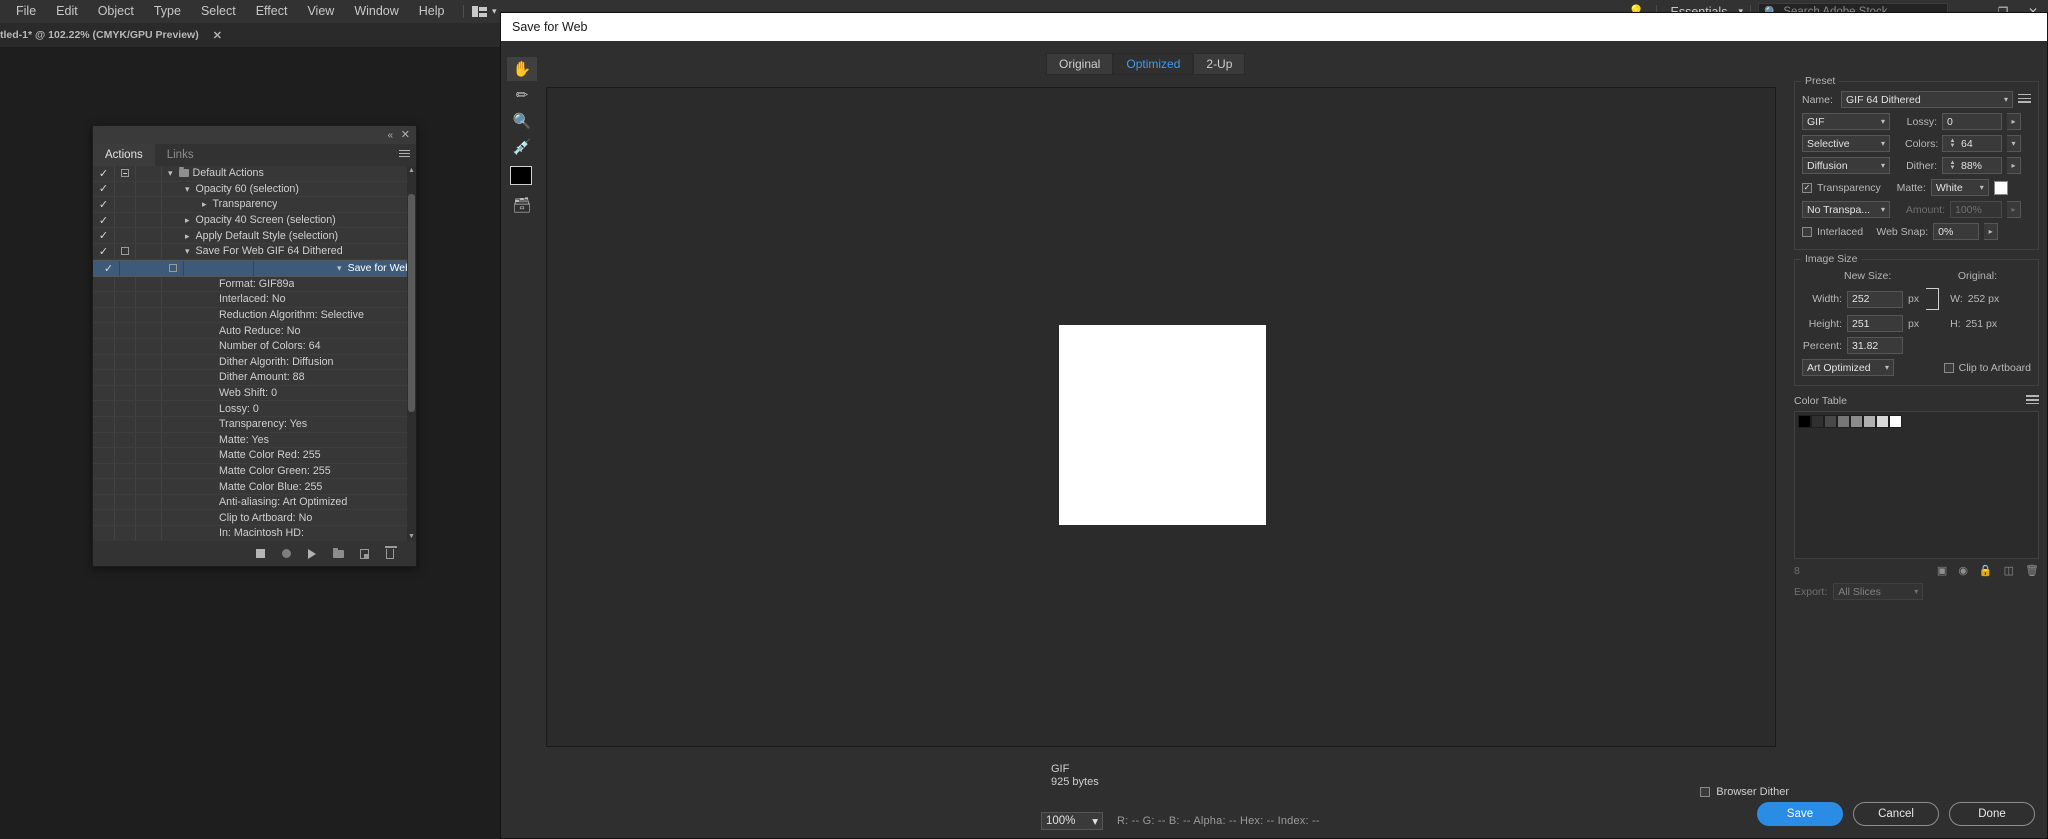  I want to click on action-row: Interlaced: No, so click(254, 300).